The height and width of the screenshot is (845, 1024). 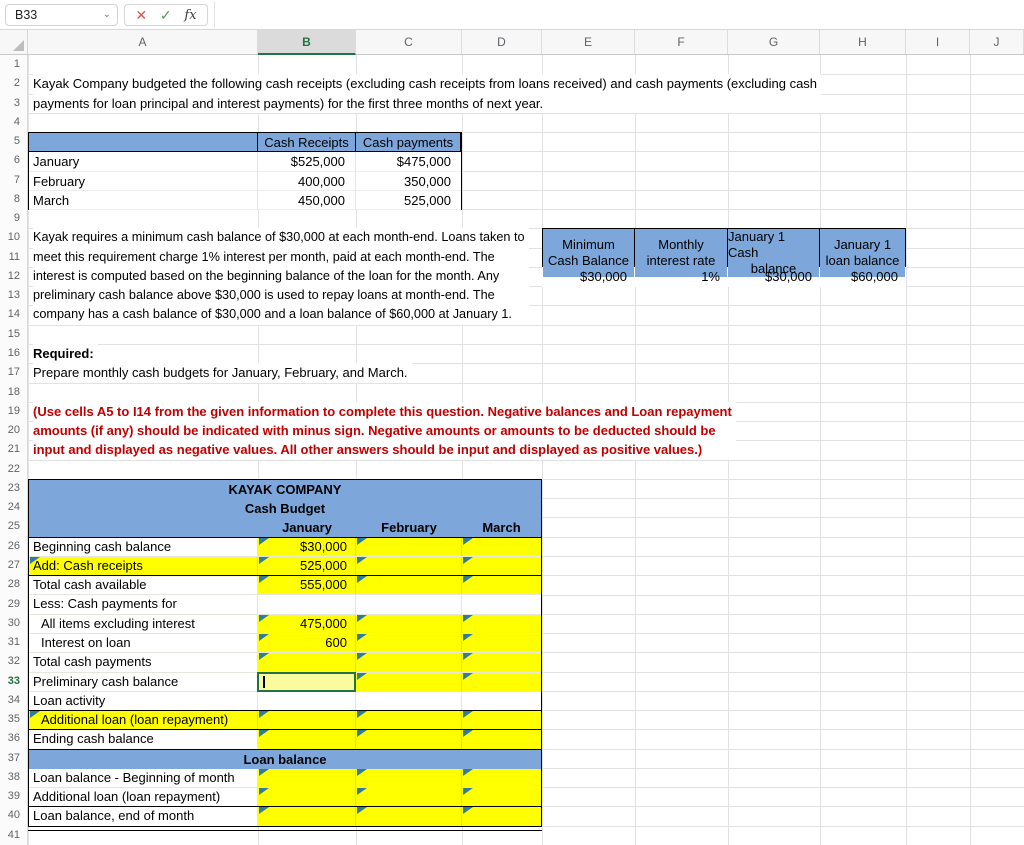 What do you see at coordinates (409, 681) in the screenshot?
I see `input-cell-C33` at bounding box center [409, 681].